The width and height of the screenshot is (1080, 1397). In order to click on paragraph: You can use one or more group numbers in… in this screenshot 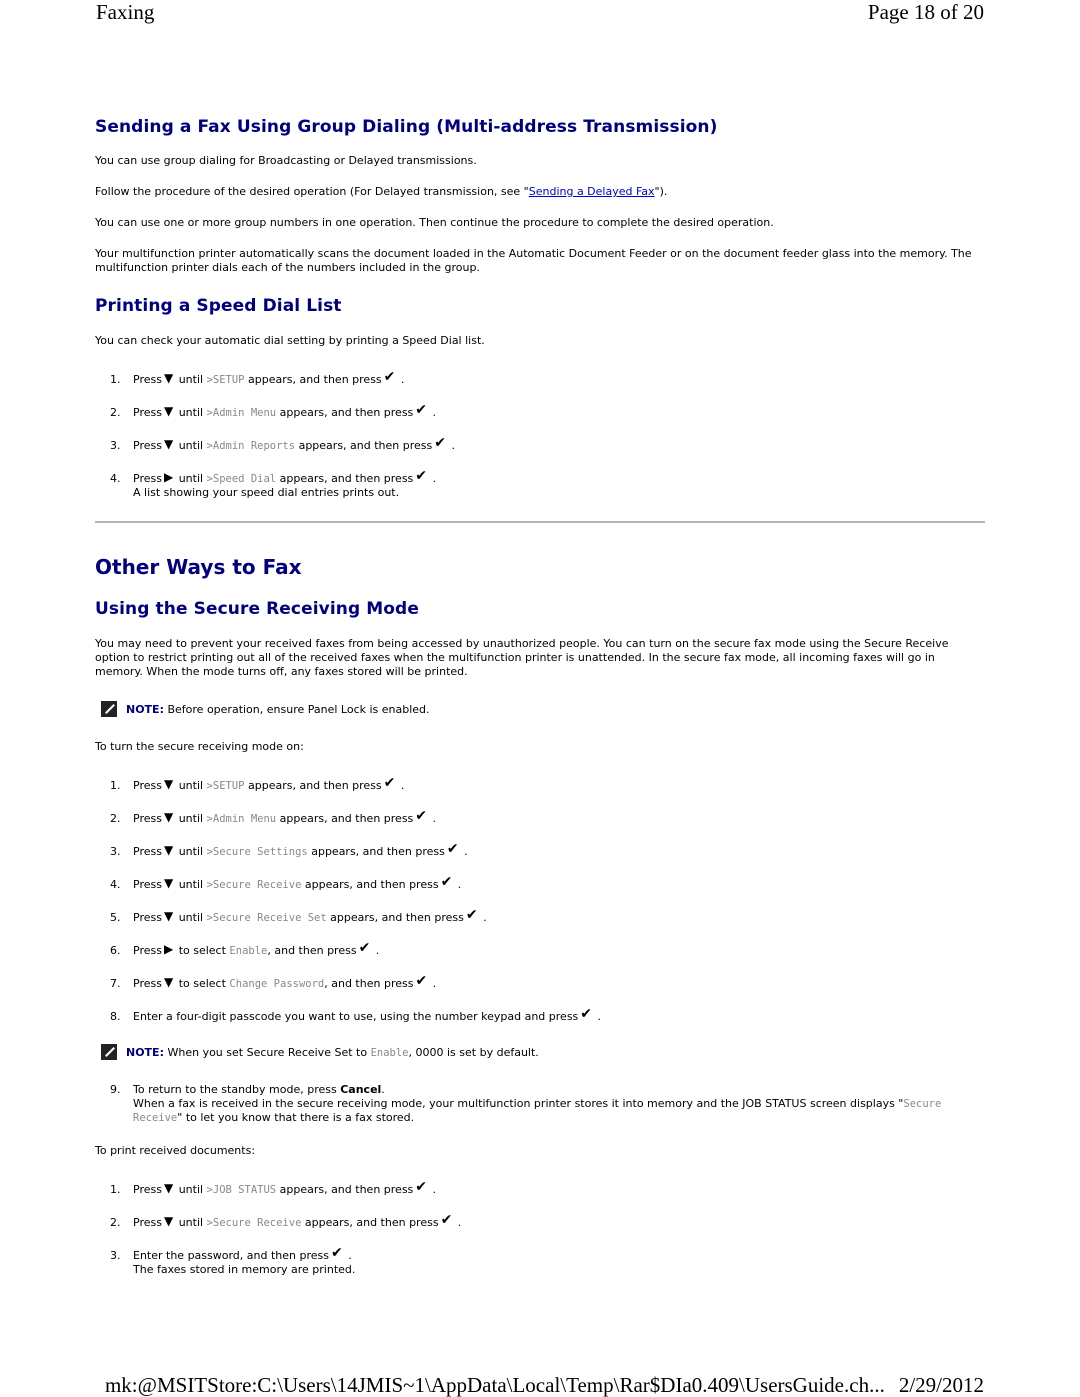, I will do `click(434, 222)`.